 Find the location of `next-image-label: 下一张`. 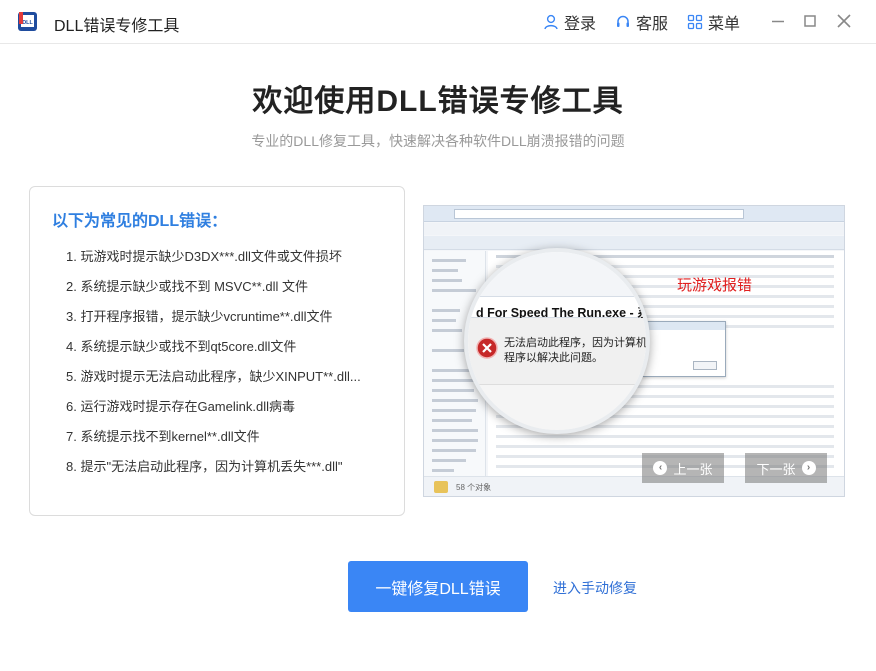

next-image-label: 下一张 is located at coordinates (776, 469).